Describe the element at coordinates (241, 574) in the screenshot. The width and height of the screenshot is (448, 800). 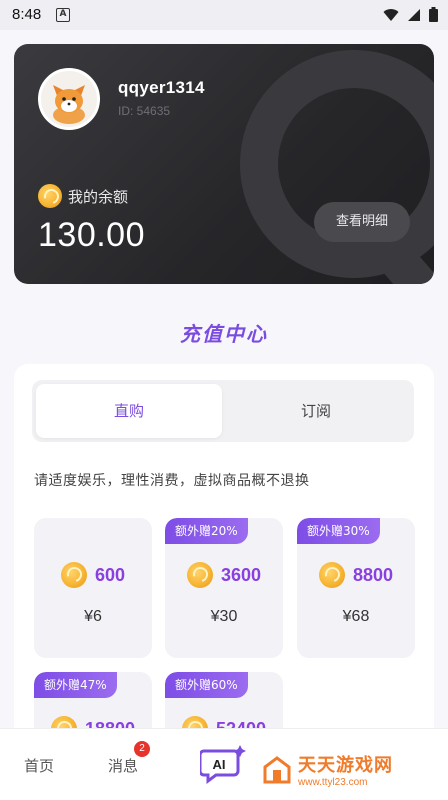
I see `package-amount: 3600` at that location.